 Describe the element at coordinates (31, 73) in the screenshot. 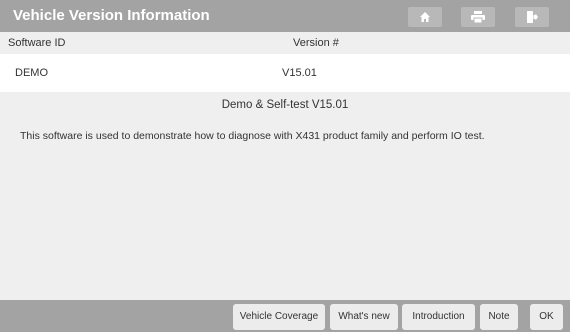

I see `cell-software-id: DEMO` at that location.